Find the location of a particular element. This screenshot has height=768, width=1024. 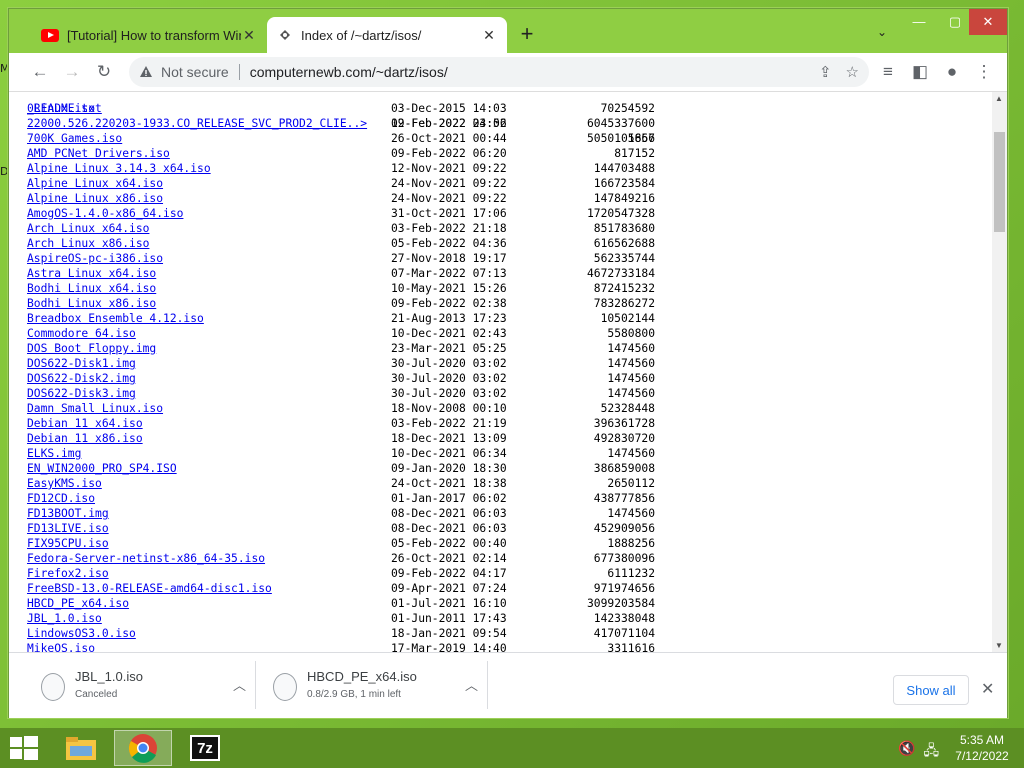

tab-search-icon: ⌄ is located at coordinates (882, 32).